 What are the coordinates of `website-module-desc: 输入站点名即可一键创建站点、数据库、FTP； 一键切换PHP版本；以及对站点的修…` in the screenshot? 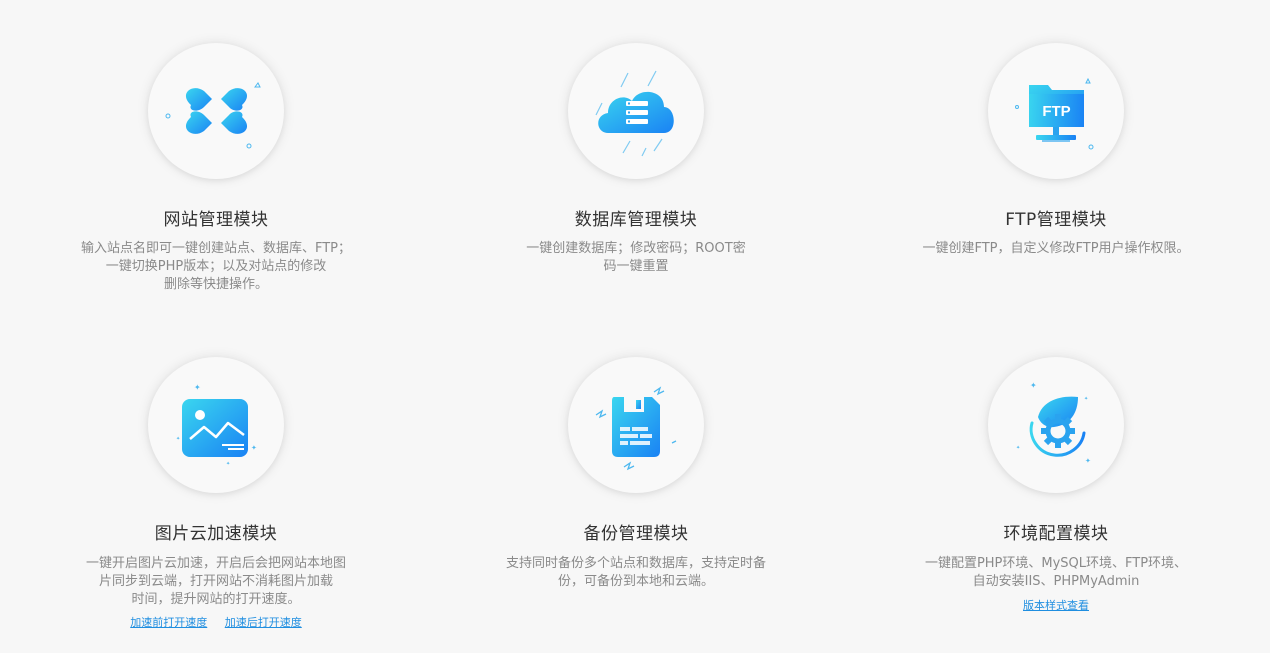 It's located at (216, 267).